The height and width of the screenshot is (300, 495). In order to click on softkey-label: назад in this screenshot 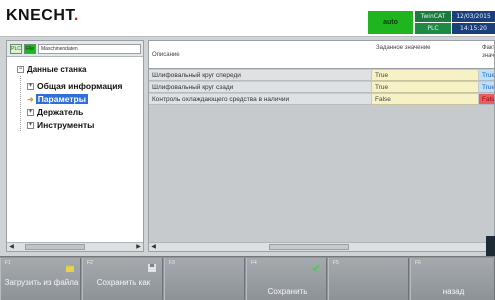, I will do `click(453, 291)`.